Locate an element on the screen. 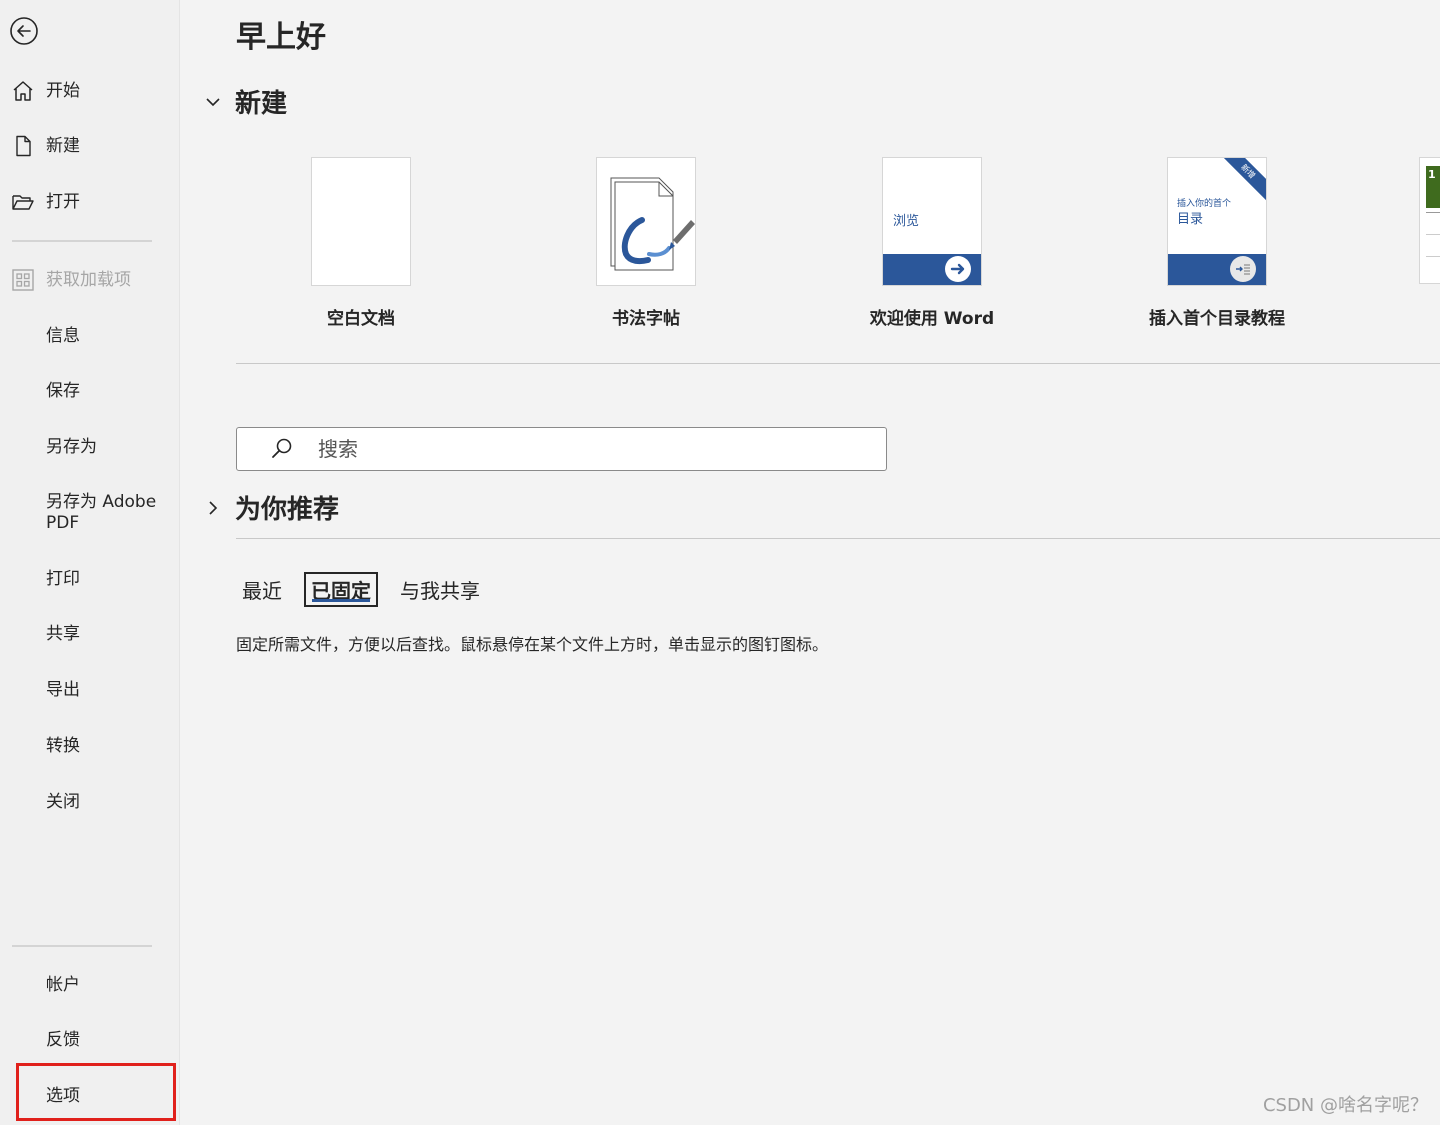 The height and width of the screenshot is (1125, 1440). sidebar-item-label: 转换 is located at coordinates (63, 745).